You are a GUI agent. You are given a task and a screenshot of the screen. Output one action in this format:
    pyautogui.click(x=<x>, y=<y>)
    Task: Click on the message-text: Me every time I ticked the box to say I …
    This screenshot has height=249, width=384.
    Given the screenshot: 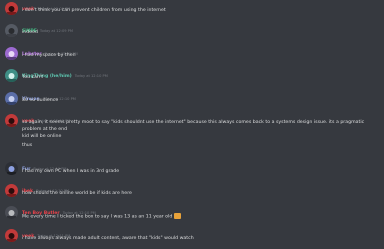 What is the action you would take?
    pyautogui.click(x=200, y=217)
    